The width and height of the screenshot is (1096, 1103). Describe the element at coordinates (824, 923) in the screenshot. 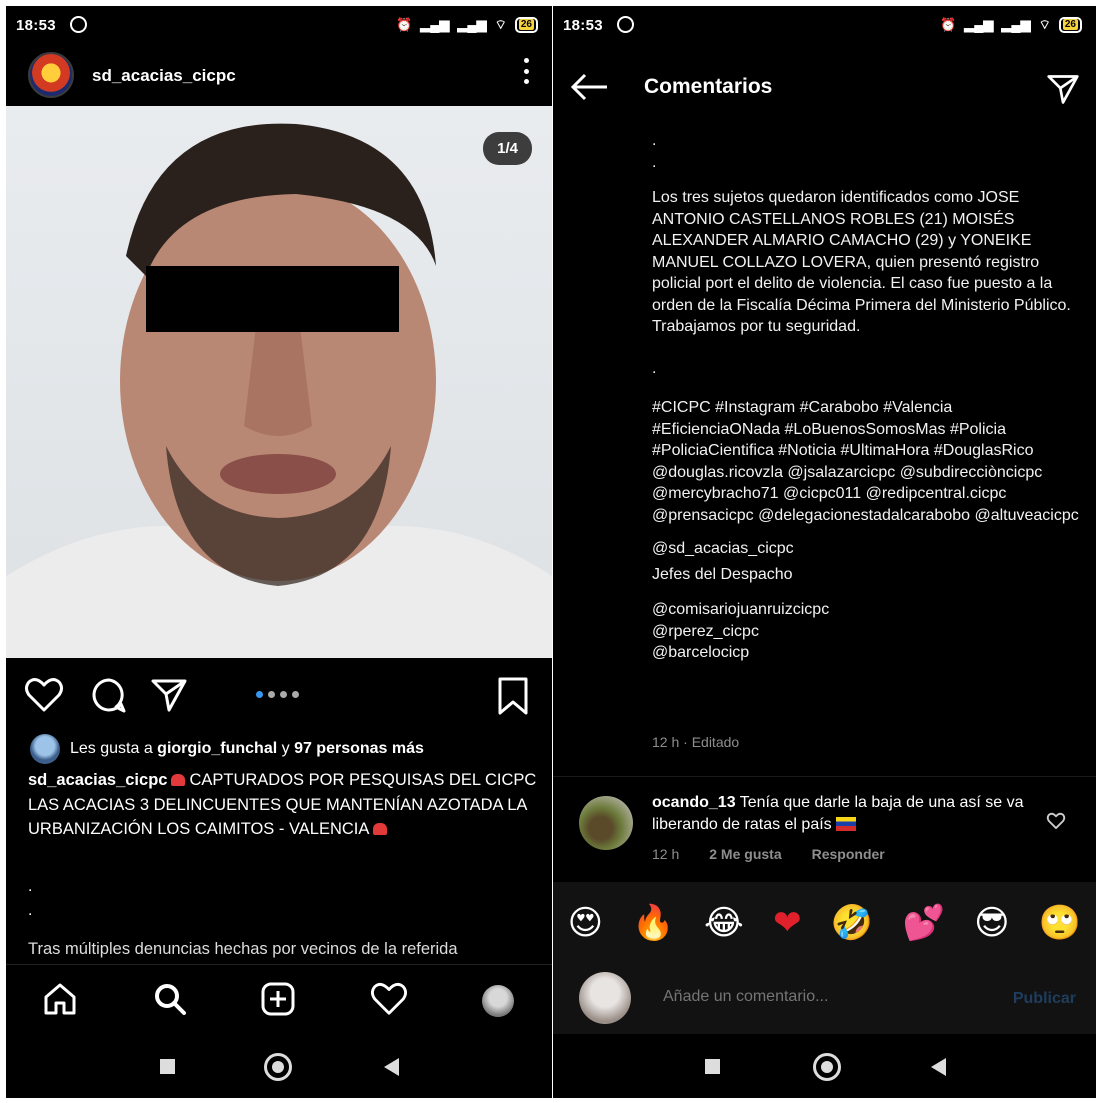

I see `emoji-bar: 😍 🔥 😂 ❤ 🤣 💕 😎 🙄` at that location.